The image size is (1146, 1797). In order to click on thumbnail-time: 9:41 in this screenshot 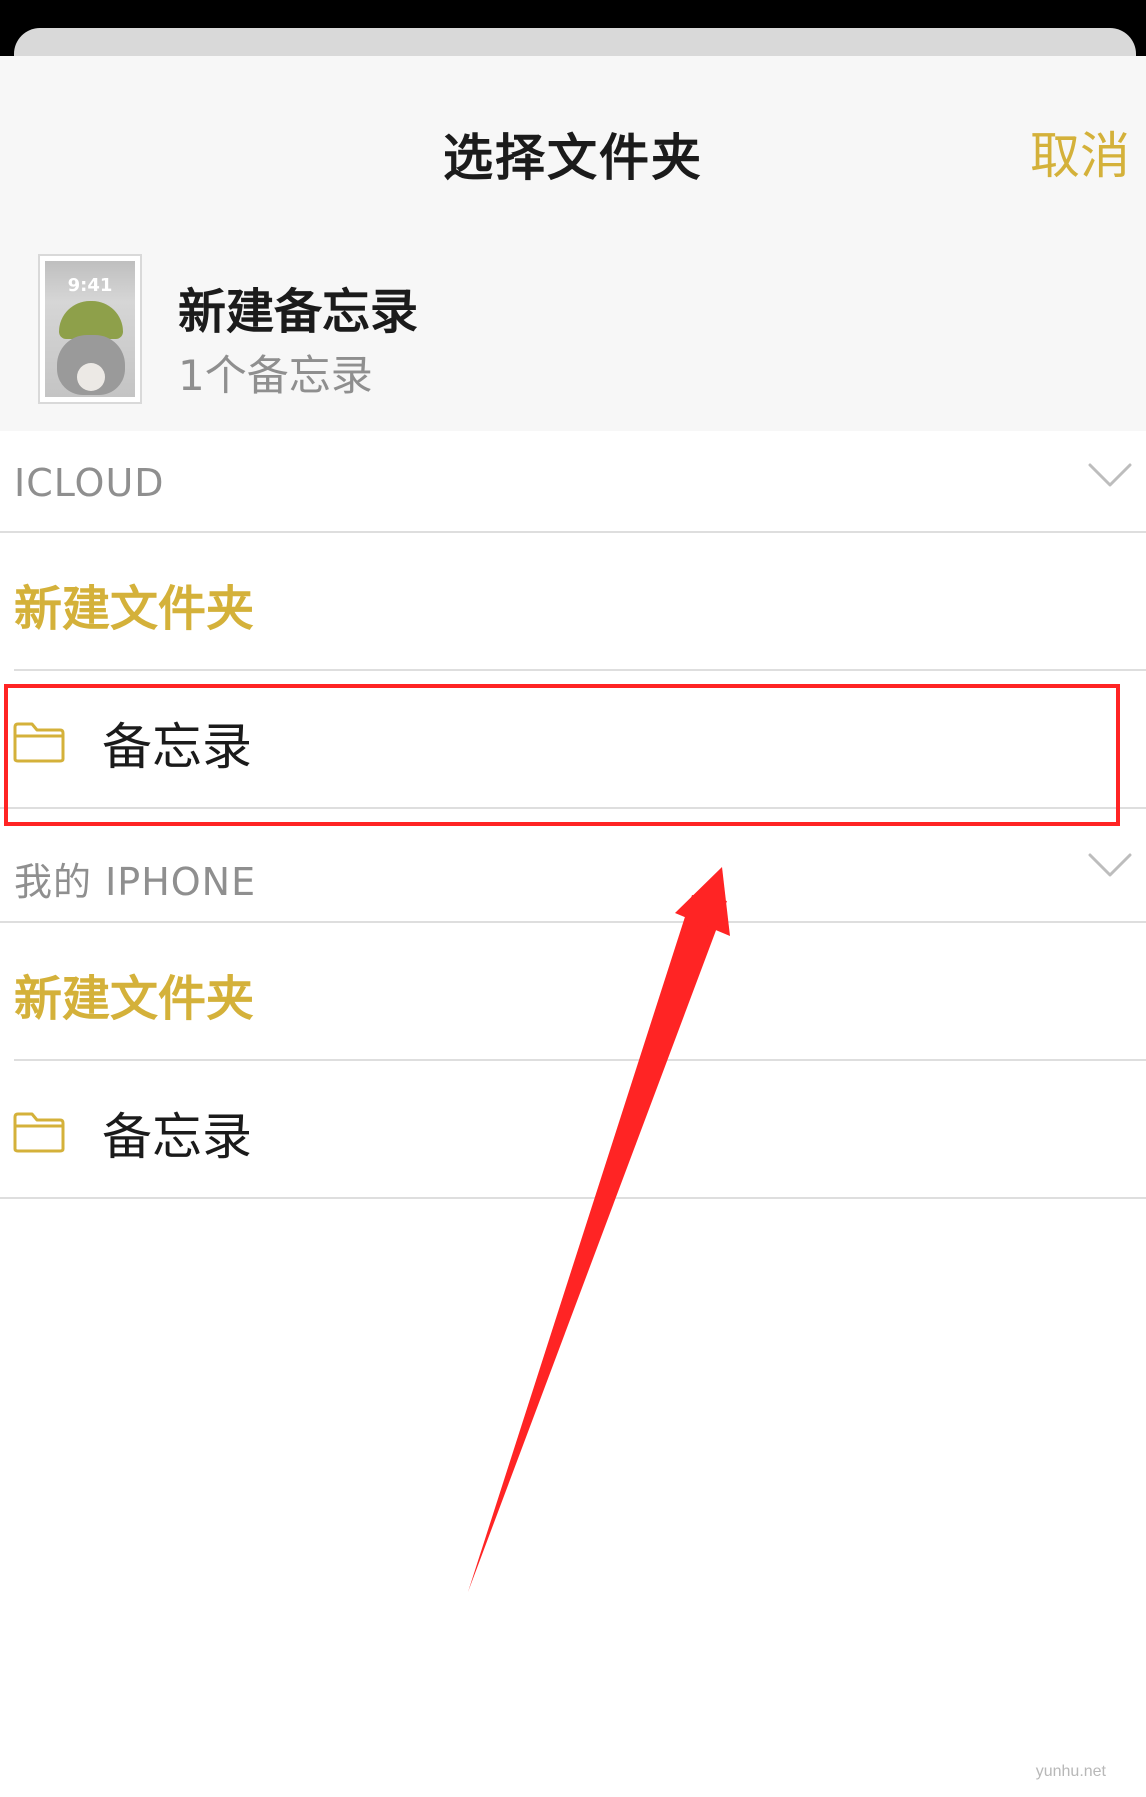, I will do `click(90, 285)`.